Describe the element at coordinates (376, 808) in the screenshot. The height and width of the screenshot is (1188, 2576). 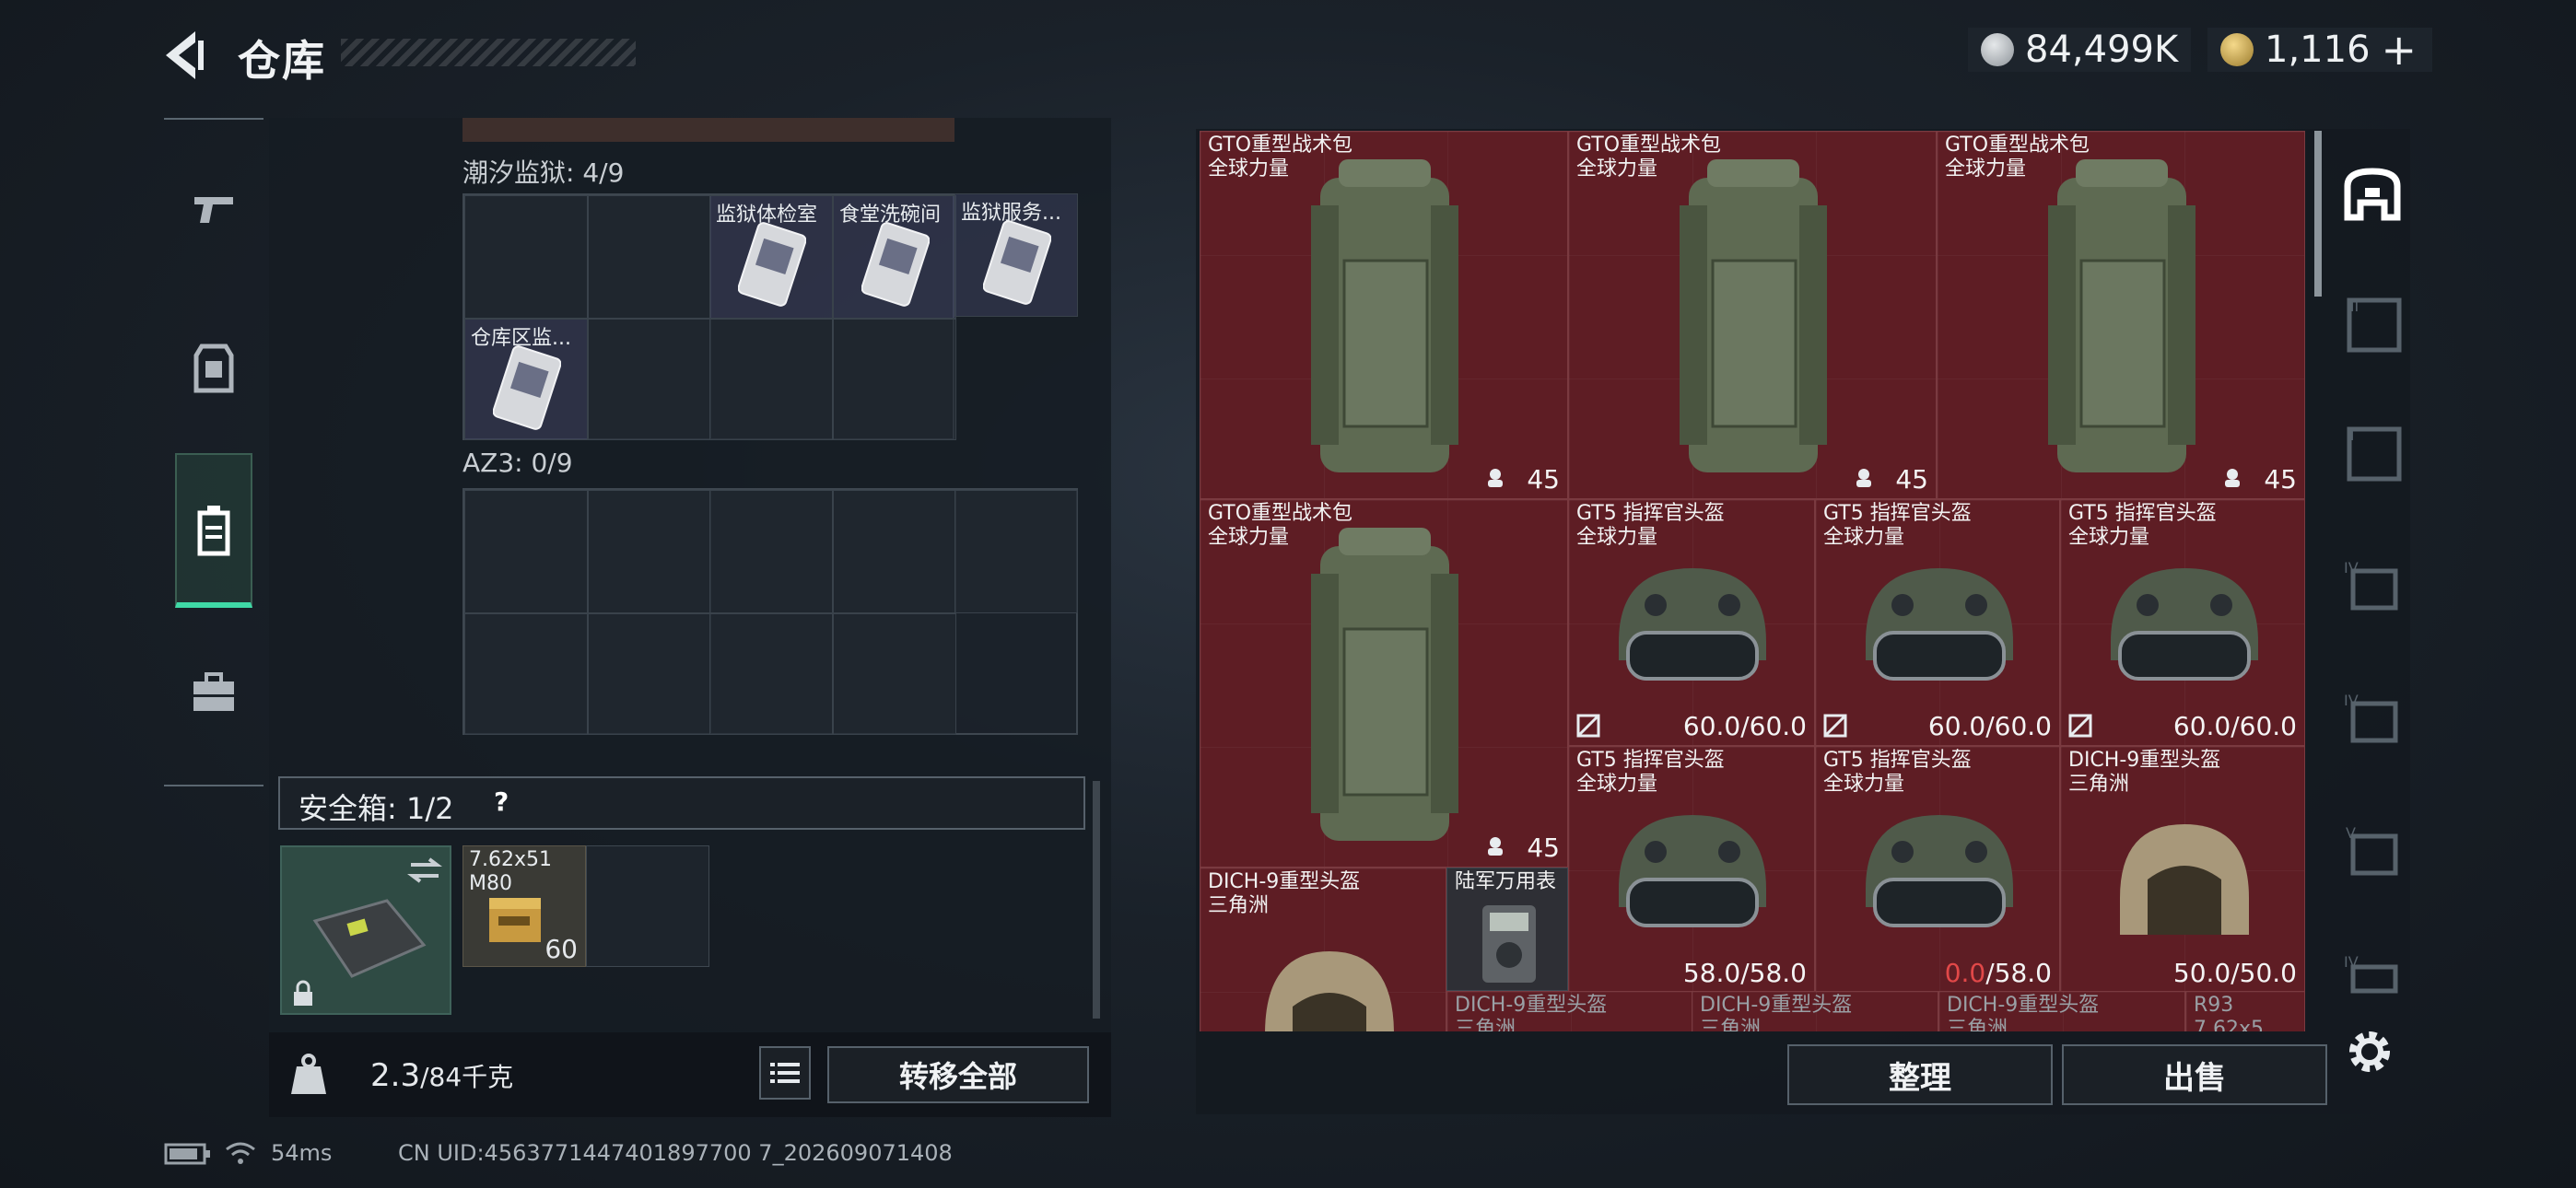
I see `safe-box-label: 安全箱: 1/2` at that location.